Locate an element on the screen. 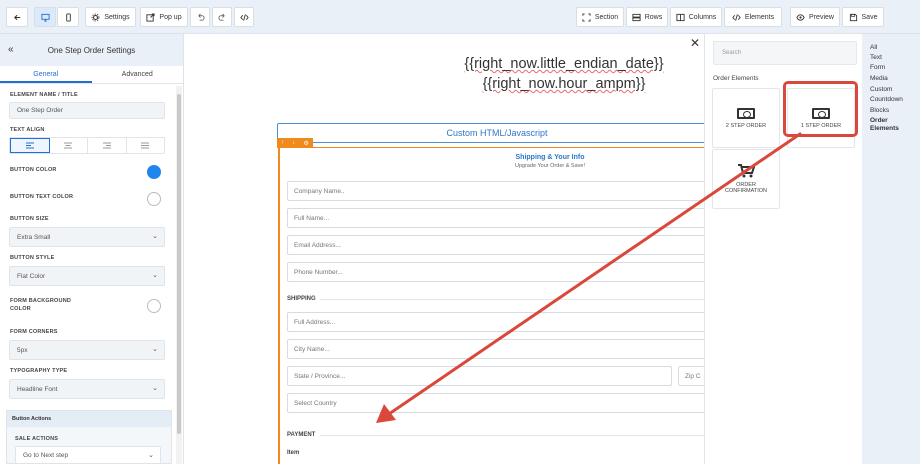 The height and width of the screenshot is (464, 920). merge-tag-hour: {{right_now.hour_ampm}} is located at coordinates (564, 84).